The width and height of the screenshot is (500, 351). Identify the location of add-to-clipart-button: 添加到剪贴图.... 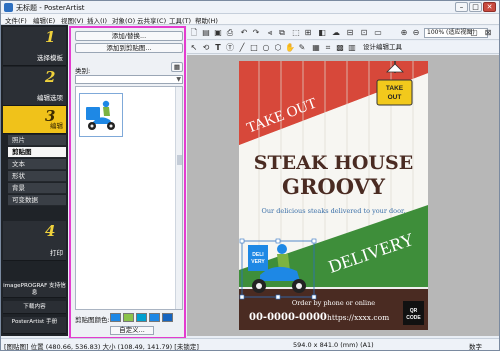
(129, 48).